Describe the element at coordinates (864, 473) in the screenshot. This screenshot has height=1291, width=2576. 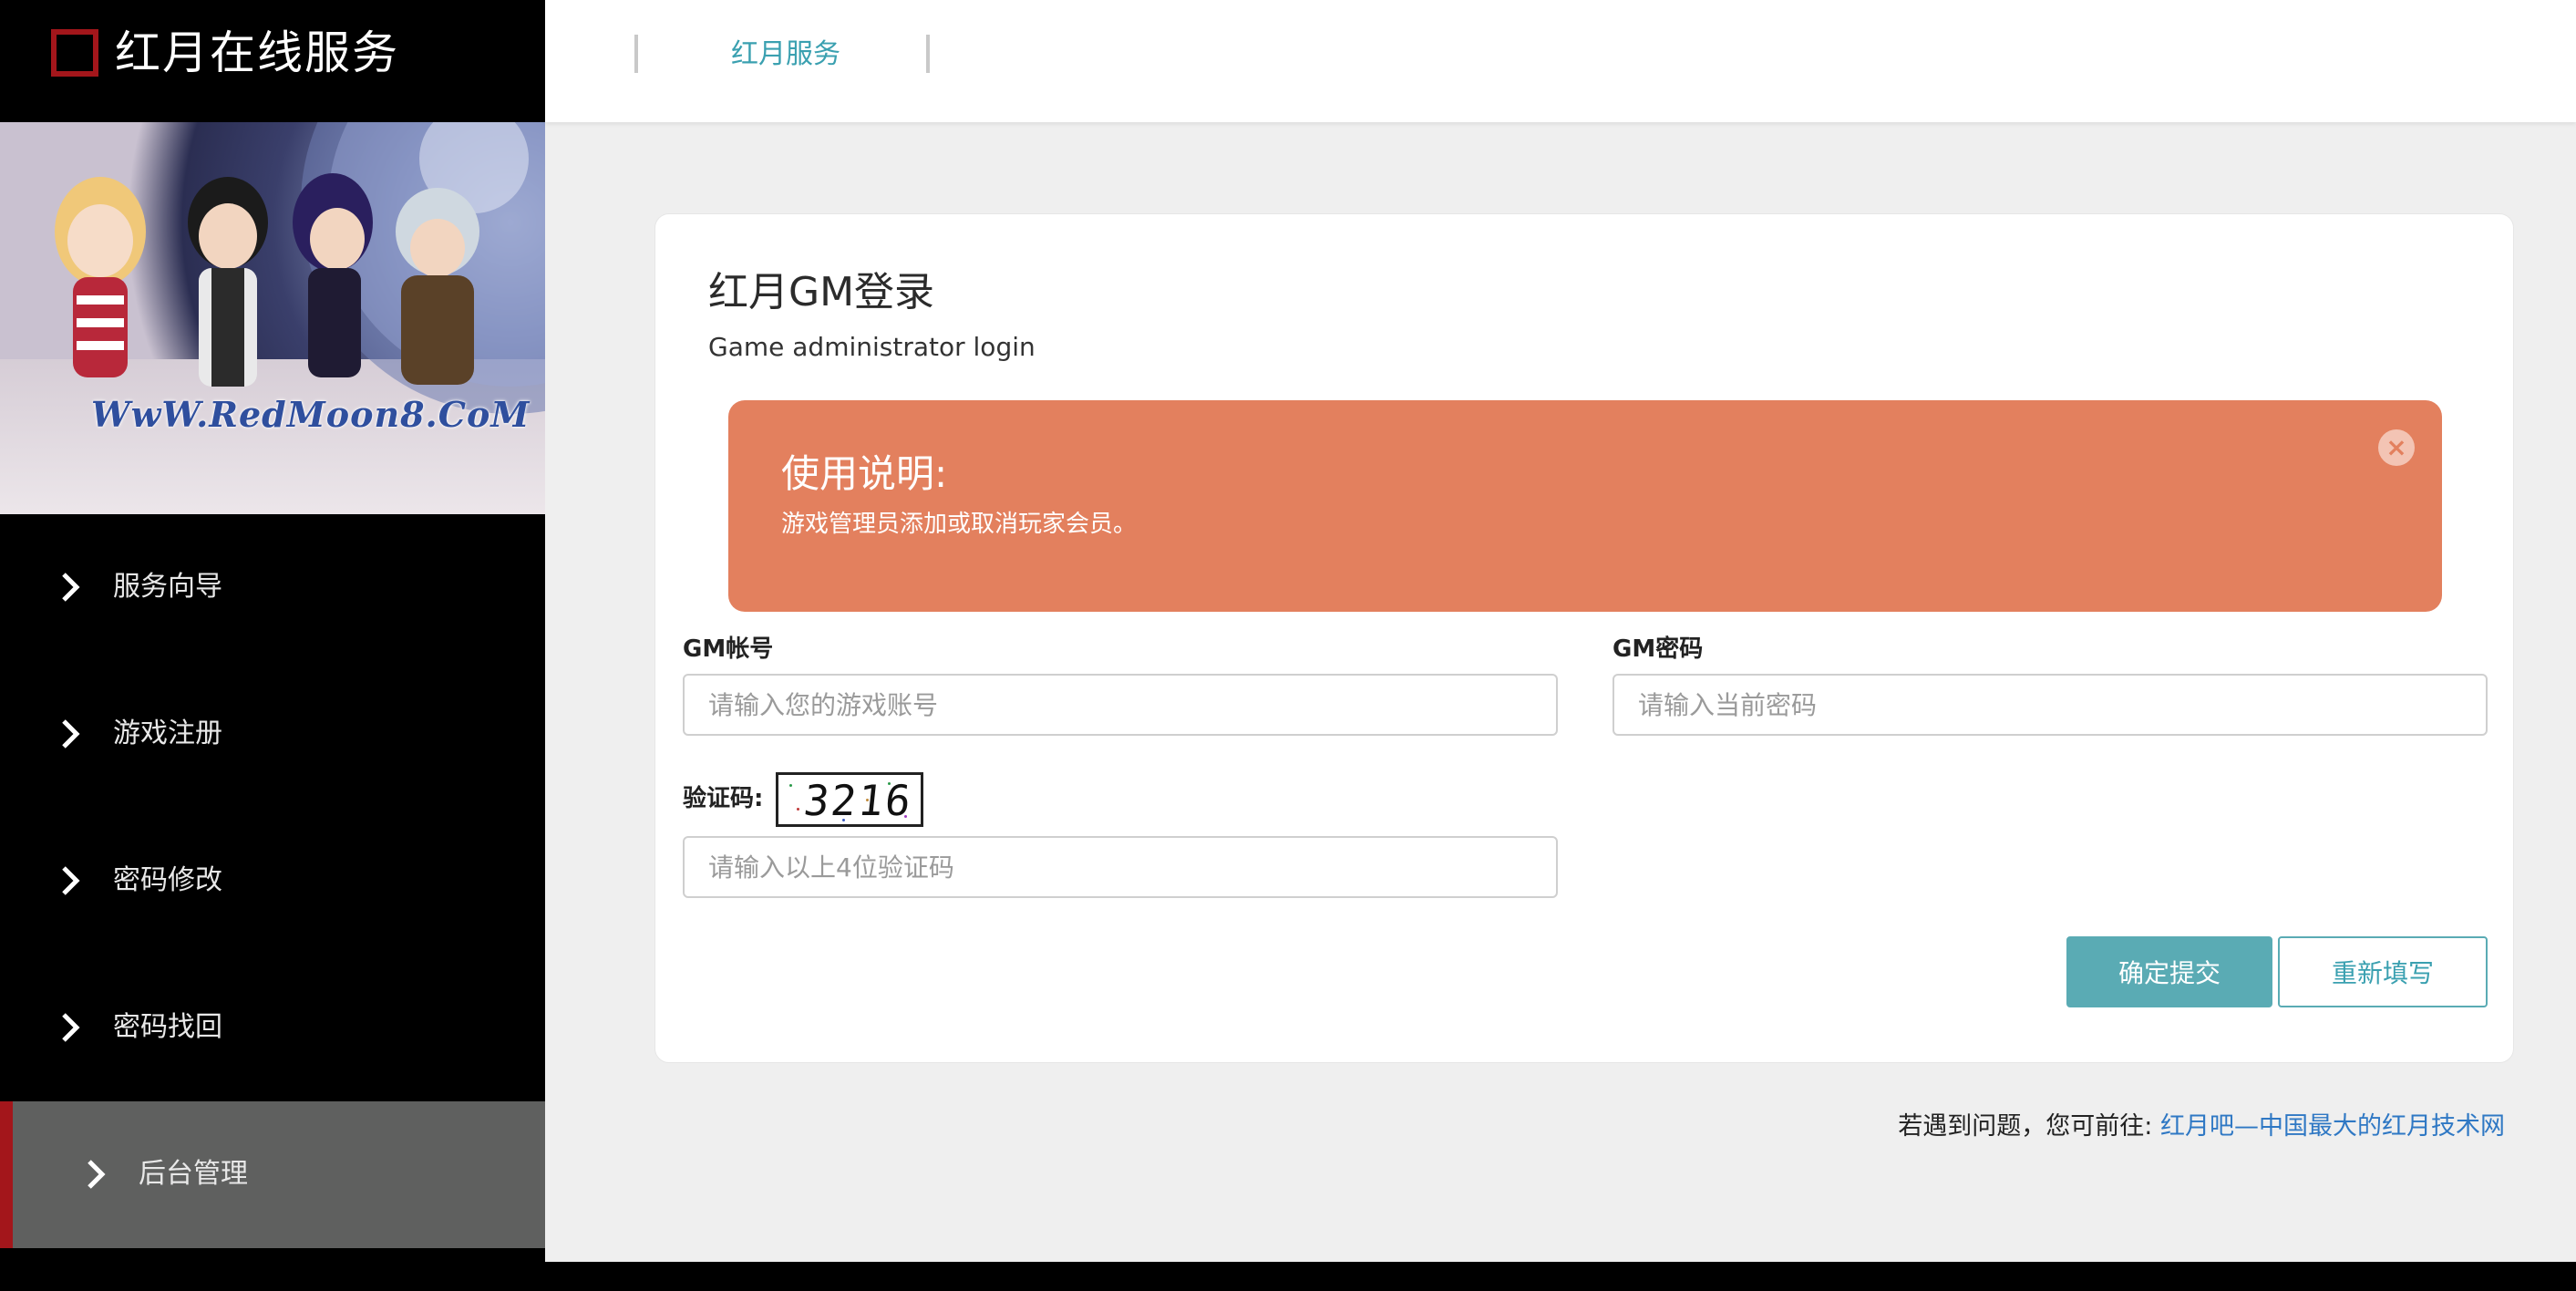
I see `alert-title: 使用说明:` at that location.